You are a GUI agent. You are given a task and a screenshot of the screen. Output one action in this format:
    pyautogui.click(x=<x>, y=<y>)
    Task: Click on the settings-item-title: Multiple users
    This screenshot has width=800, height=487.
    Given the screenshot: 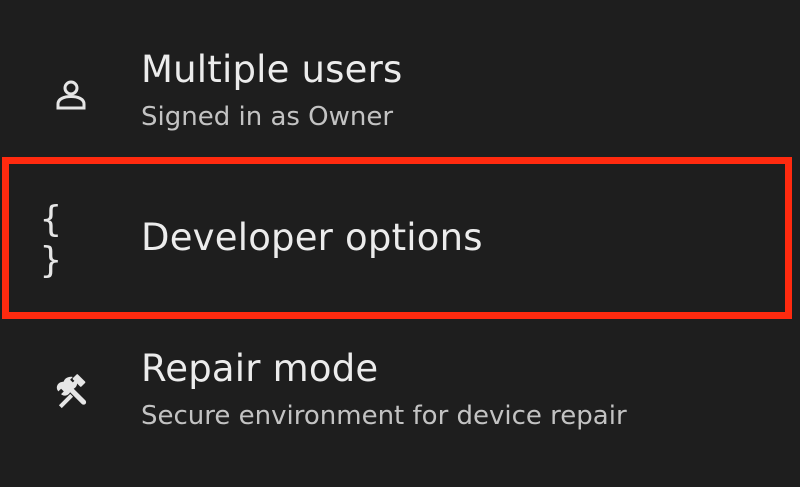 What is the action you would take?
    pyautogui.click(x=272, y=69)
    